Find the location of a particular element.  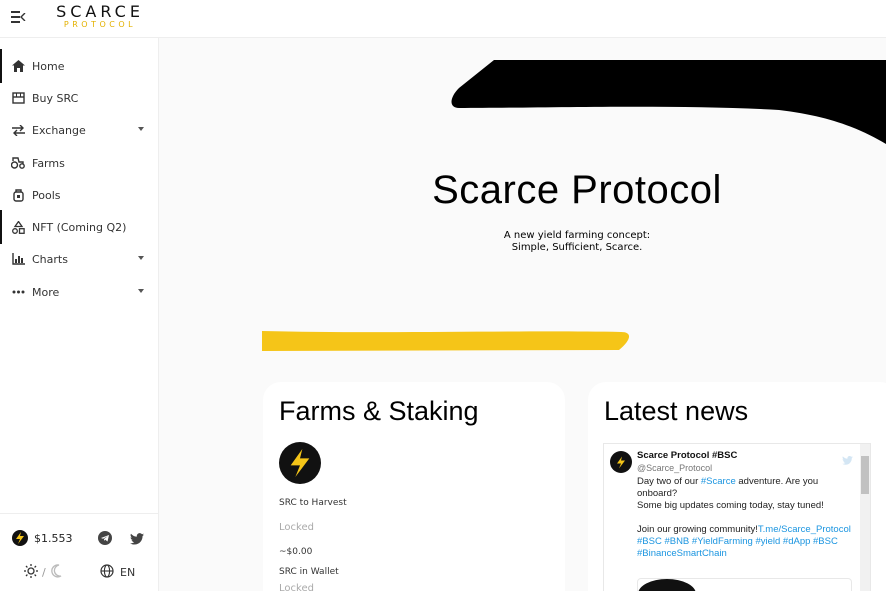

src-token-icon is located at coordinates (20, 538).